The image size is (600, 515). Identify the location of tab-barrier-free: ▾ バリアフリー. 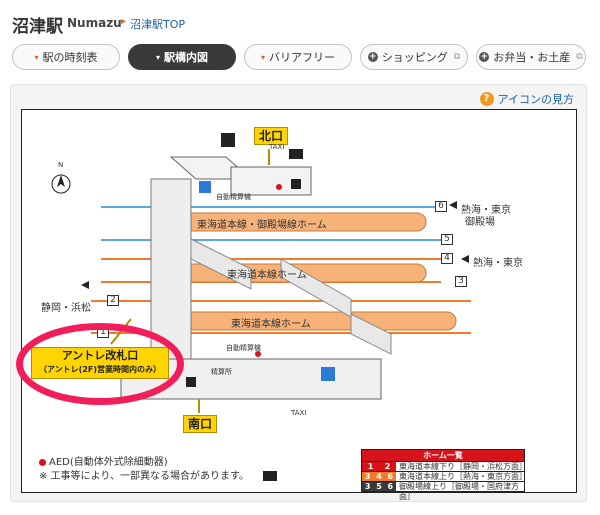
(298, 57).